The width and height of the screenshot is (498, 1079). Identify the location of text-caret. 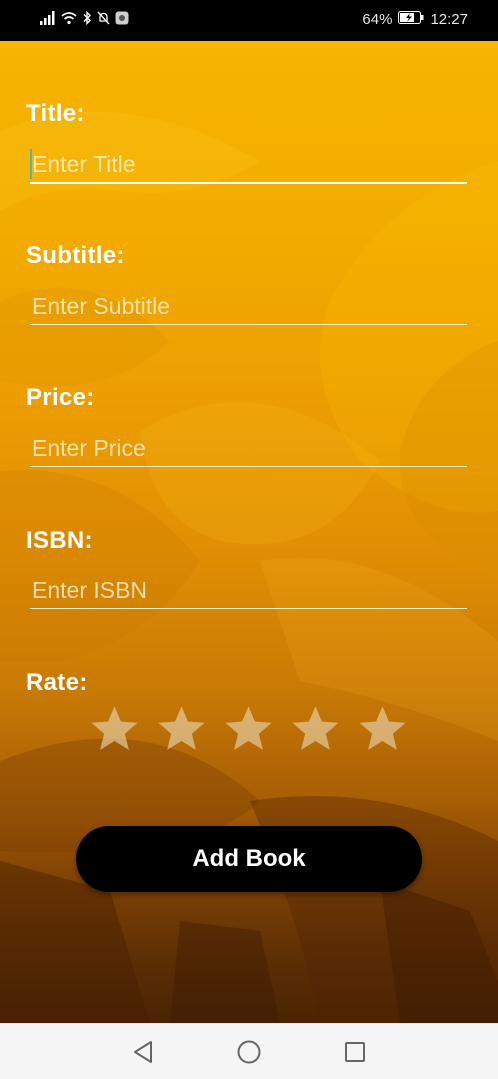
(31, 164).